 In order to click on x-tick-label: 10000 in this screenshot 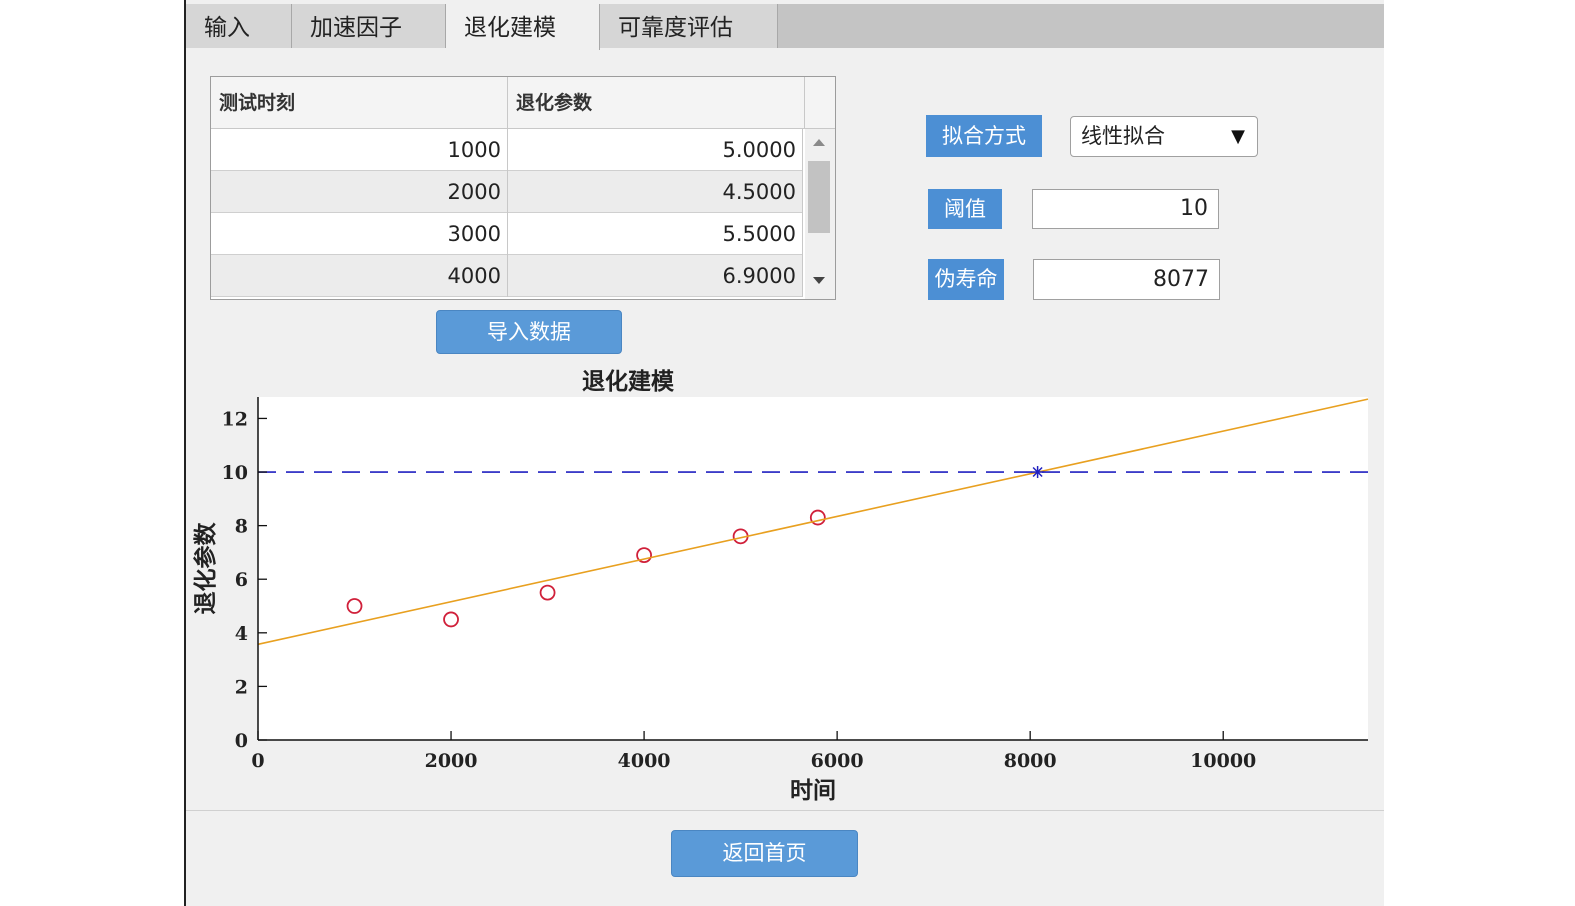, I will do `click(1223, 761)`.